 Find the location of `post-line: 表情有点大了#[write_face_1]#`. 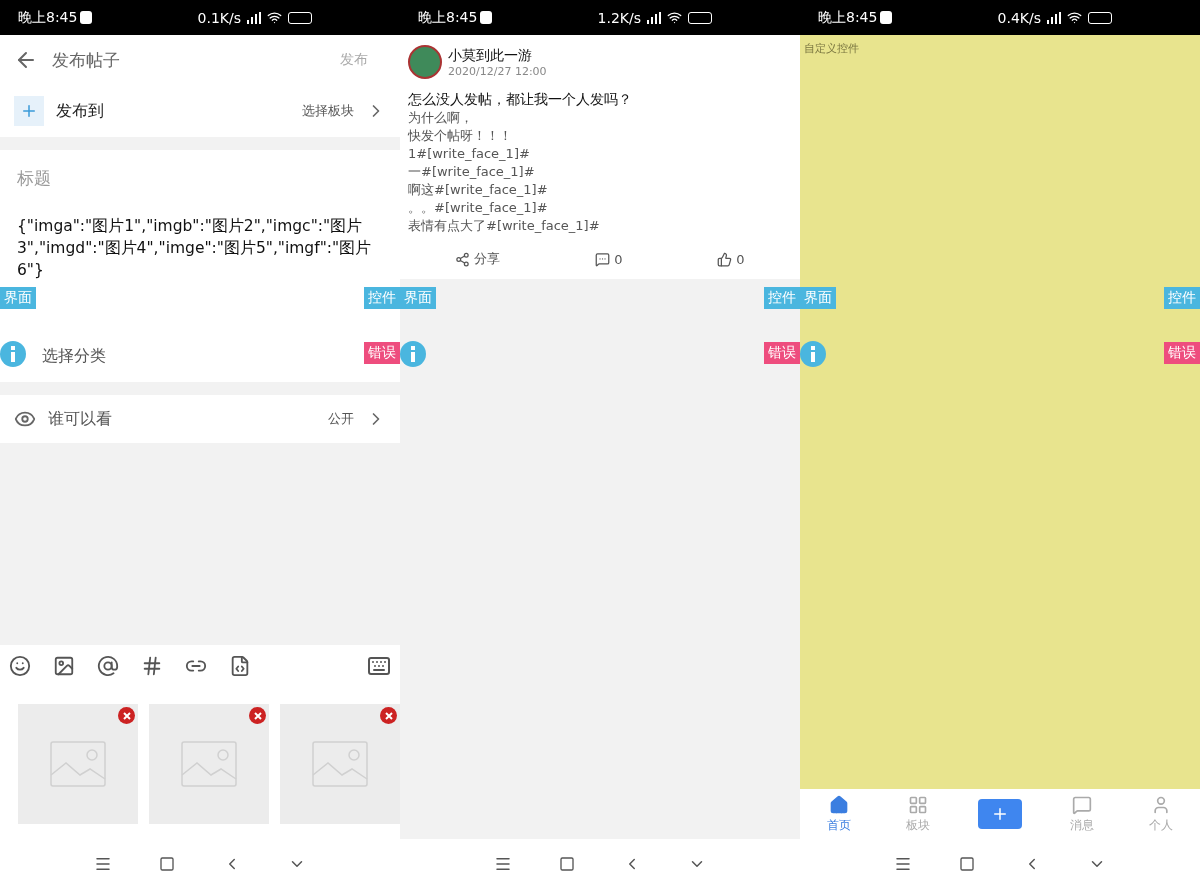

post-line: 表情有点大了#[write_face_1]# is located at coordinates (504, 226).